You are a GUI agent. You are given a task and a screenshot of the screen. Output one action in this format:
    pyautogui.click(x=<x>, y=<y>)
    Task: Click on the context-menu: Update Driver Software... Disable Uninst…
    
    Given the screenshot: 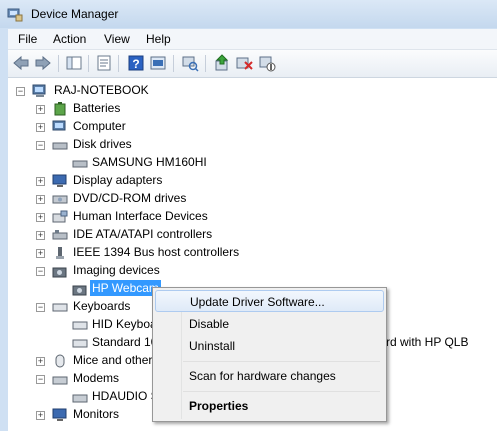 What is the action you would take?
    pyautogui.click(x=269, y=354)
    